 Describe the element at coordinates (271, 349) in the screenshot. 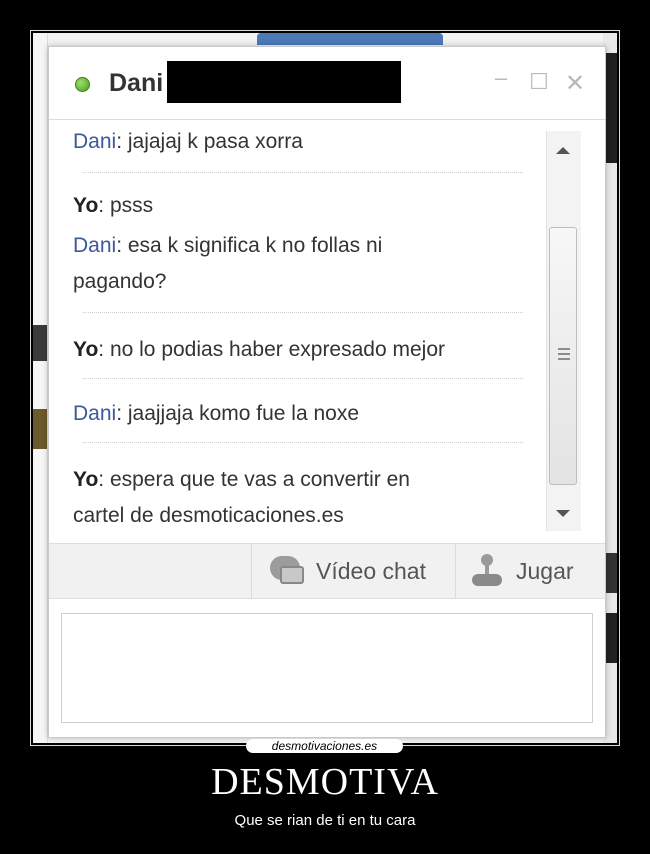

I see `message-text: : no lo podias haber expresado mejor` at that location.